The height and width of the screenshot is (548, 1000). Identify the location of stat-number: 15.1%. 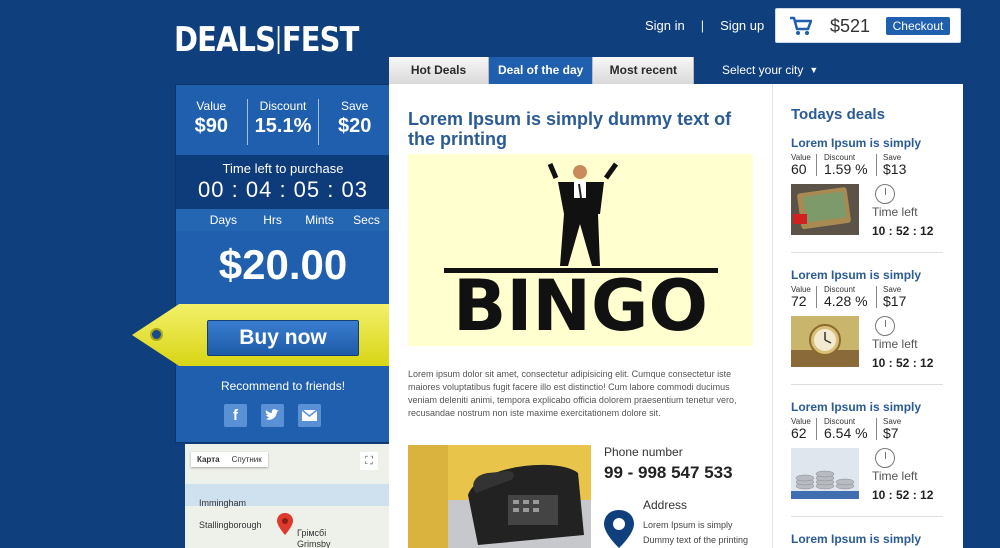
(283, 126).